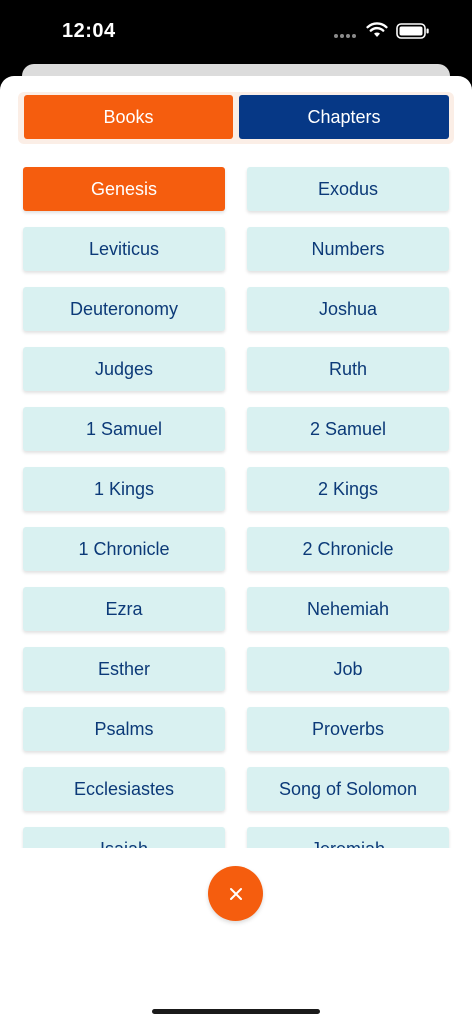 This screenshot has height=1024, width=472. What do you see at coordinates (124, 789) in the screenshot?
I see `book-button: Ecclesiastes` at bounding box center [124, 789].